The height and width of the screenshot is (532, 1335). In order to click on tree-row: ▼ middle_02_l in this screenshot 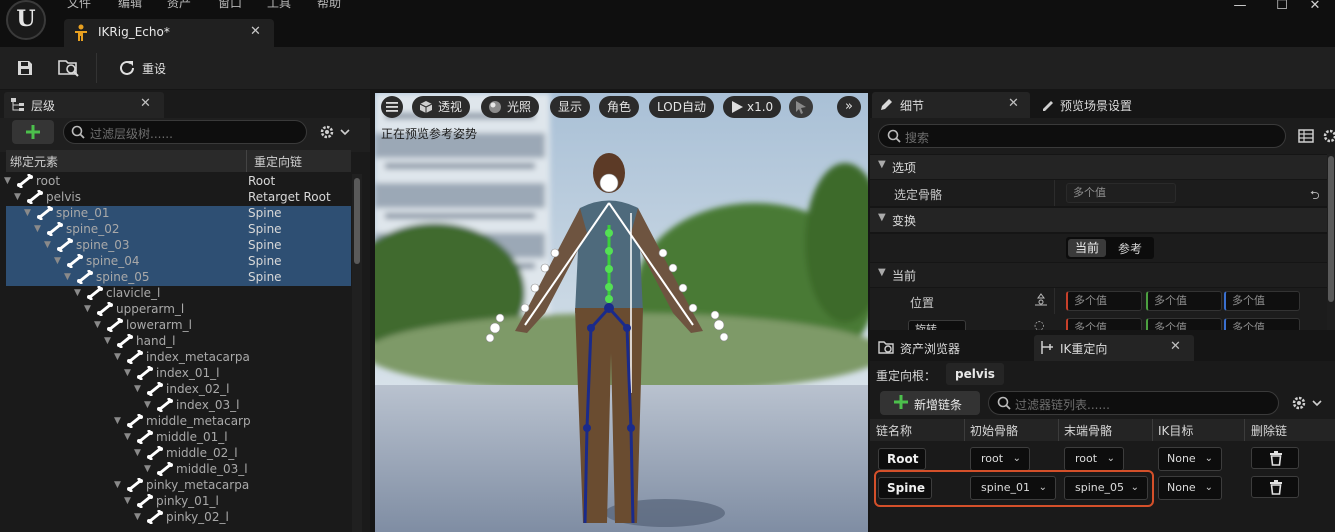, I will do `click(178, 454)`.